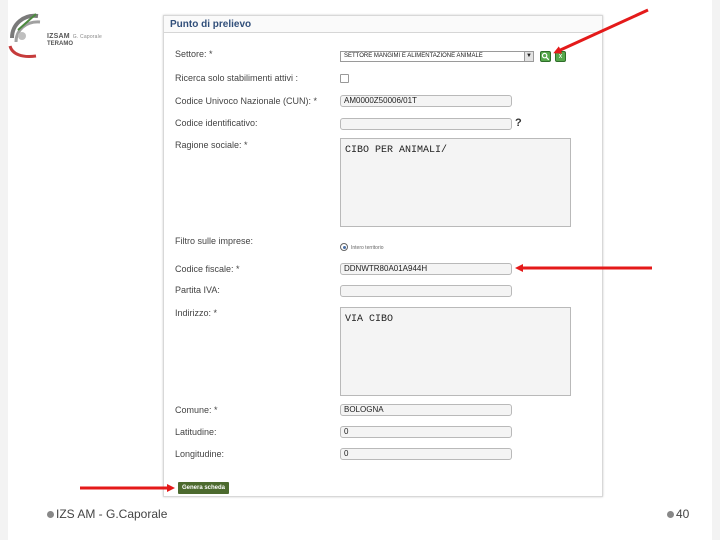  What do you see at coordinates (670, 514) in the screenshot?
I see `footer-bullet-right` at bounding box center [670, 514].